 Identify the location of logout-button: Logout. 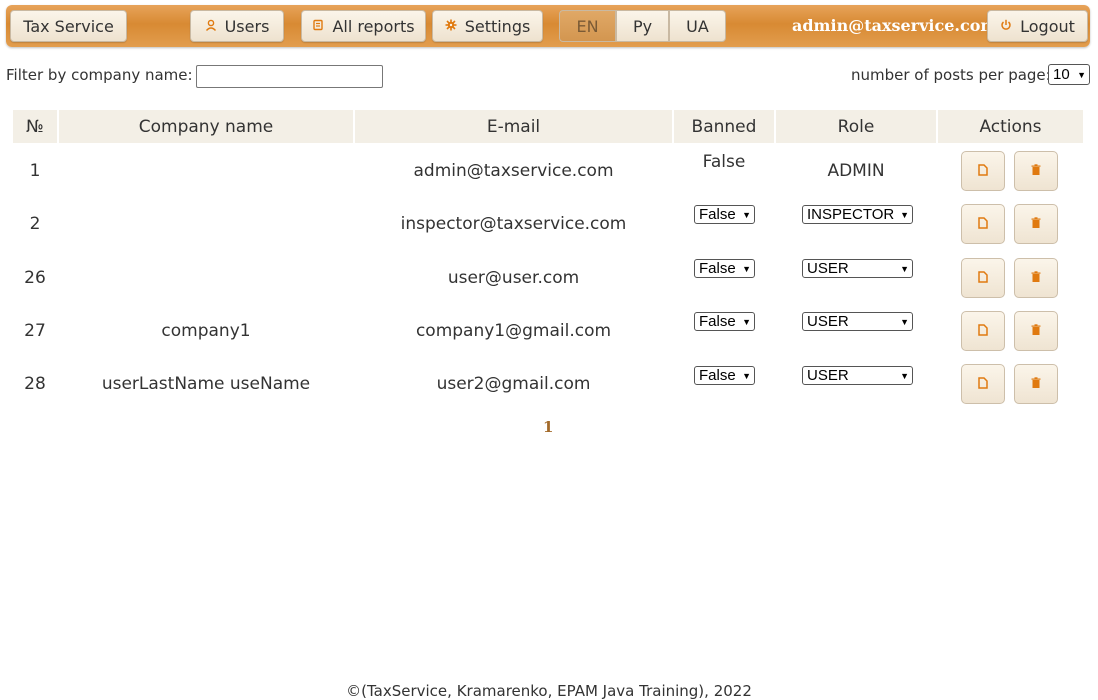
(1037, 26).